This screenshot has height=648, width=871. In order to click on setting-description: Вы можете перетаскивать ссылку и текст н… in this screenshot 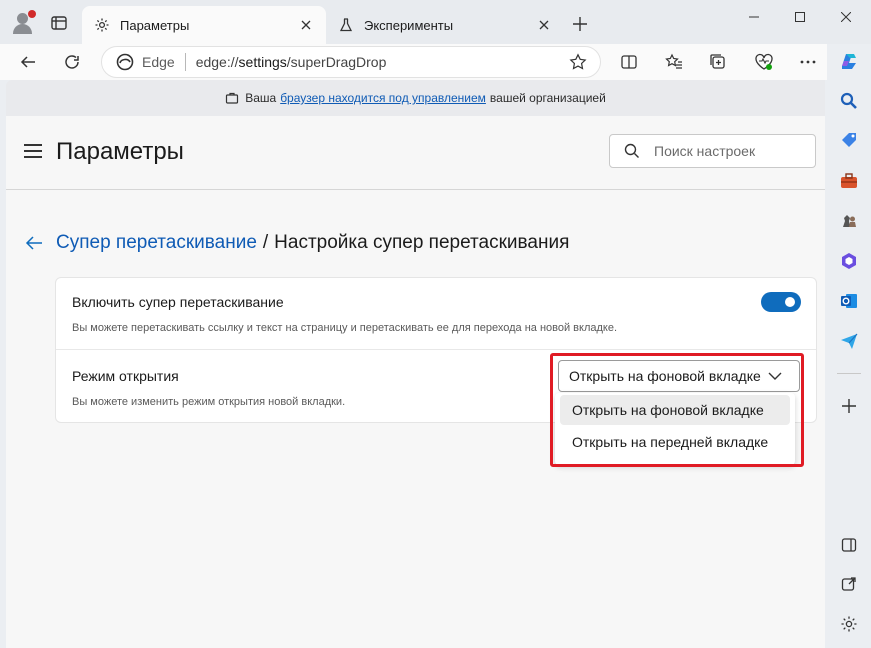, I will do `click(345, 328)`.